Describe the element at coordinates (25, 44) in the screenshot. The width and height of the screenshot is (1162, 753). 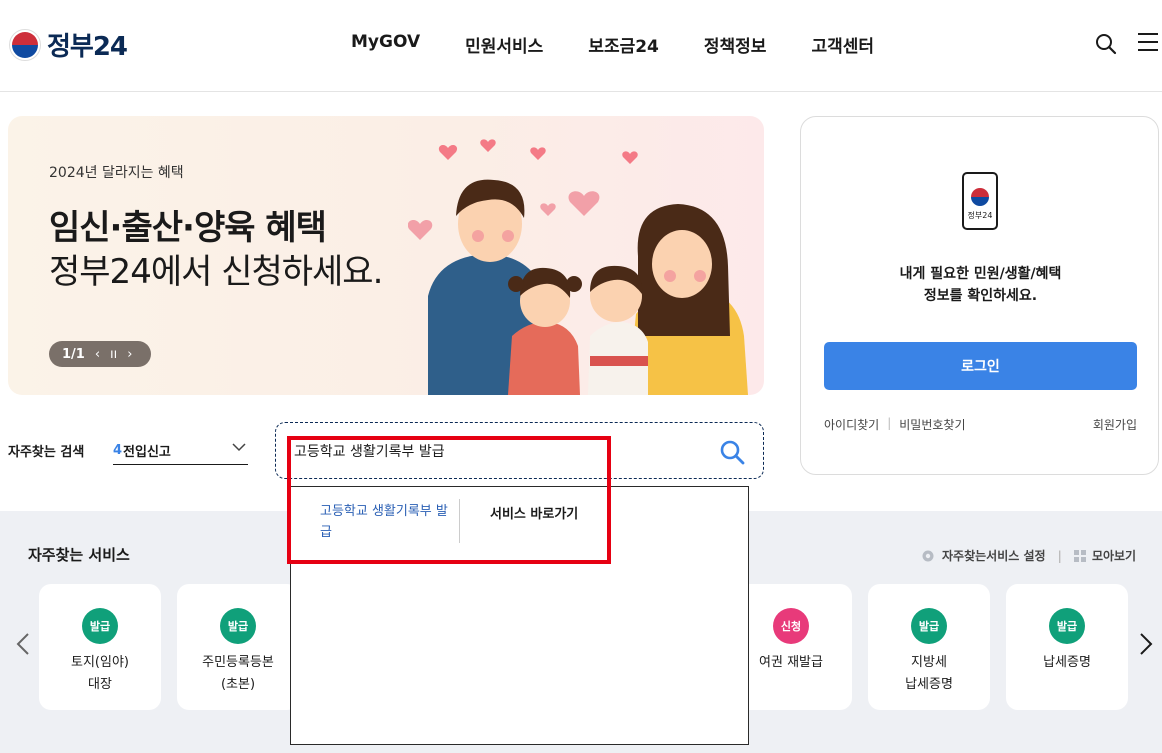
I see `taegeuk-logo-icon` at that location.